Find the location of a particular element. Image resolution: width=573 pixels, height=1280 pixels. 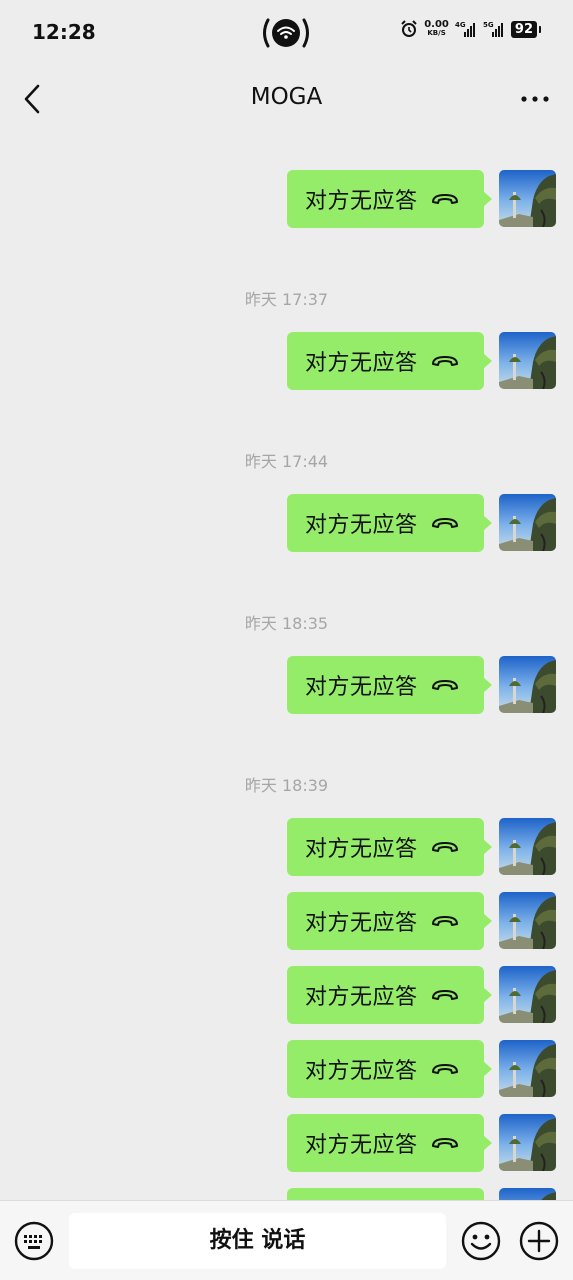

signal-4g-label: 4G is located at coordinates (460, 25).